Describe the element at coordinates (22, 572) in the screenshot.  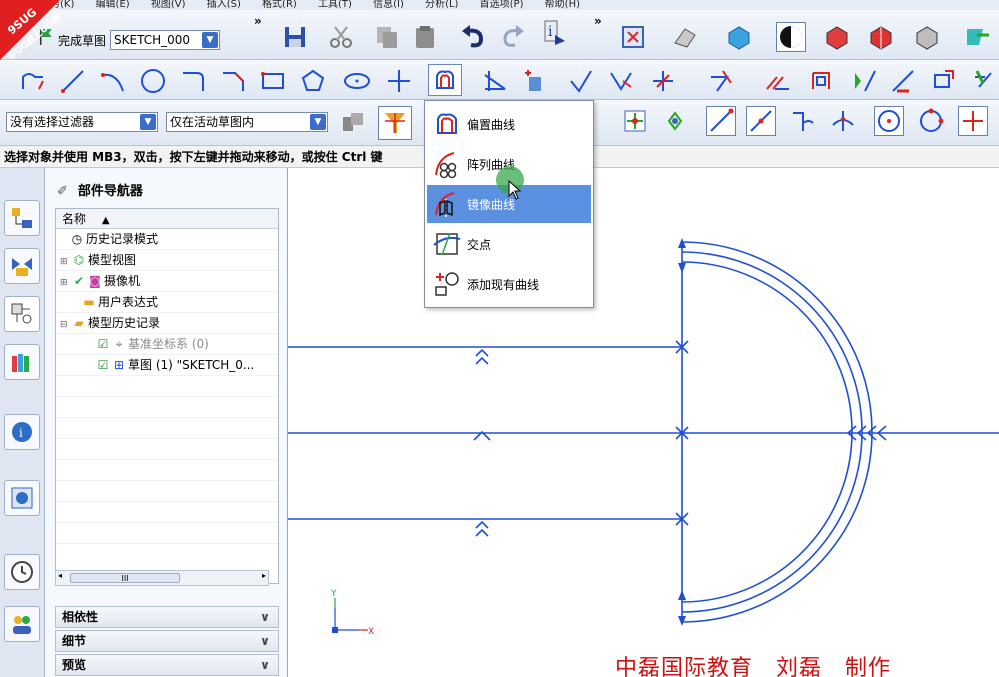
I see `clock-history-icon` at that location.